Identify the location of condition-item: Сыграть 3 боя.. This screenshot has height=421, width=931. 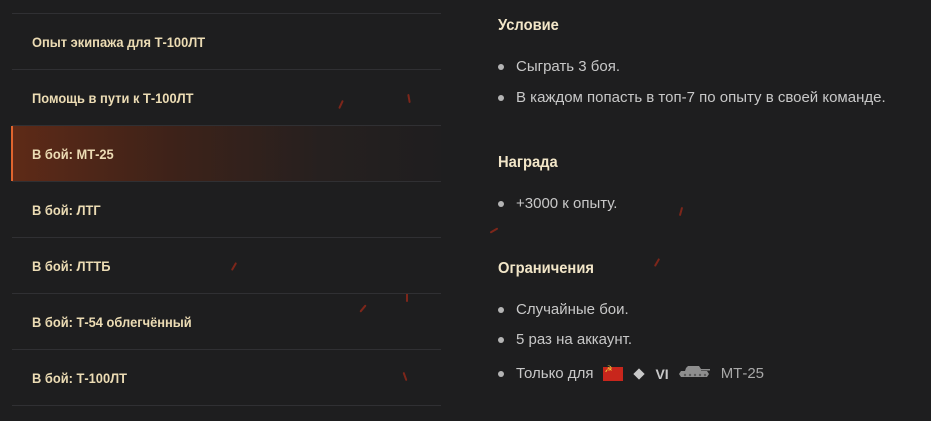
(559, 66).